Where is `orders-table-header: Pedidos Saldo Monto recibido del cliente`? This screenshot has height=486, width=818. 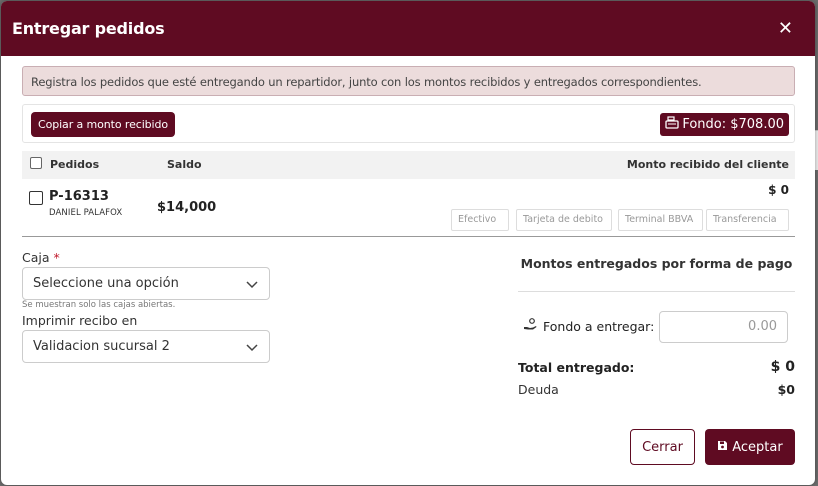 orders-table-header: Pedidos Saldo Monto recibido del cliente is located at coordinates (408, 165).